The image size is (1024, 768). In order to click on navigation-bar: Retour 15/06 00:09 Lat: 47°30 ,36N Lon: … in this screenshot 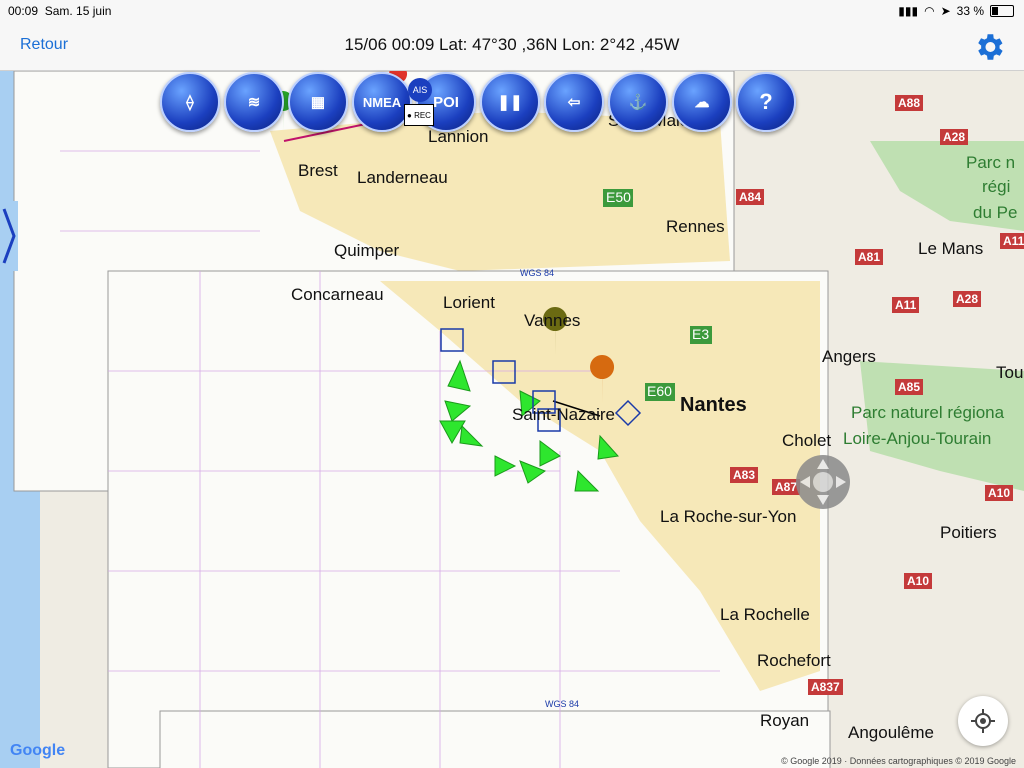, I will do `click(512, 46)`.